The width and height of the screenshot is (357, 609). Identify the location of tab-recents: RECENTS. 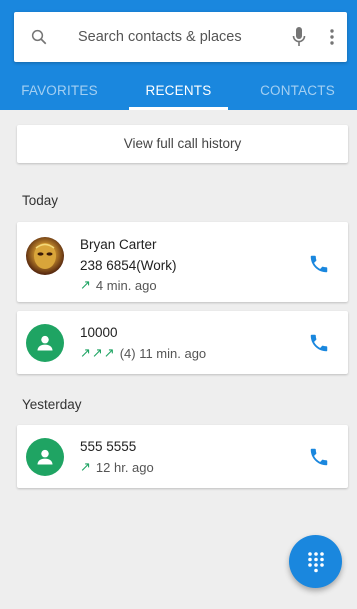
(178, 91).